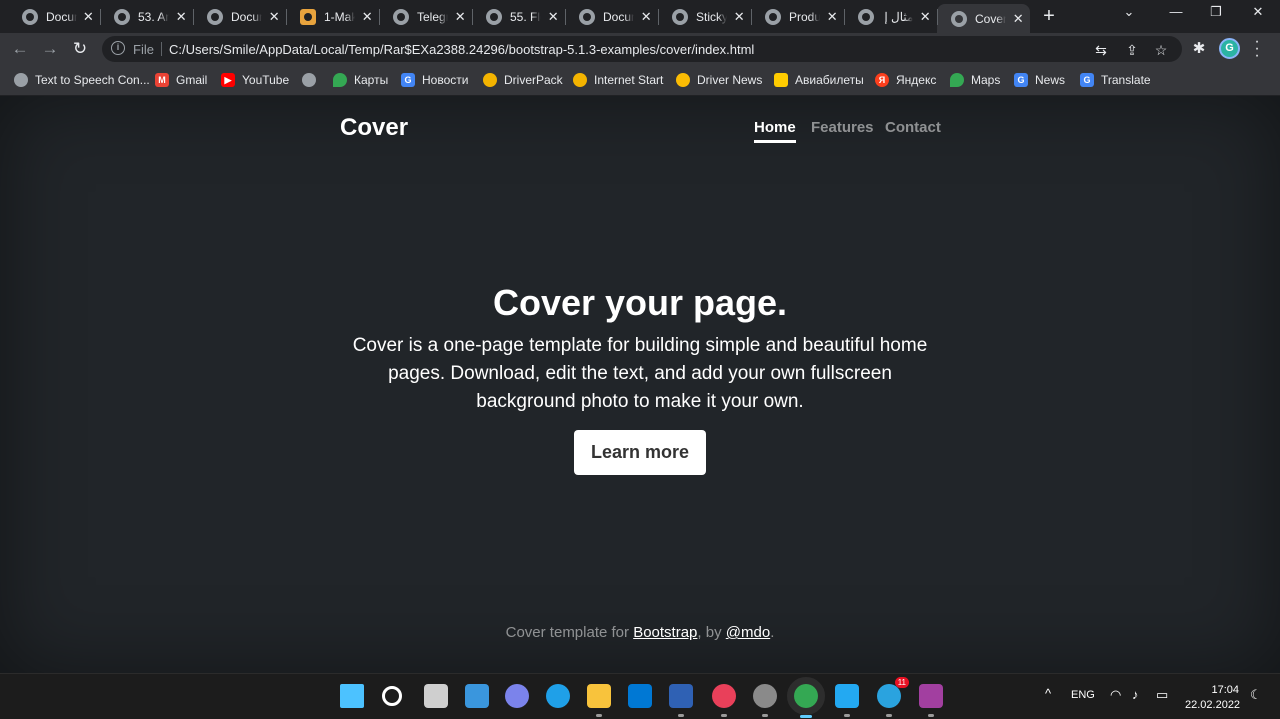 The height and width of the screenshot is (719, 1280). What do you see at coordinates (640, 452) in the screenshot?
I see `learn-more-button: Learn more` at bounding box center [640, 452].